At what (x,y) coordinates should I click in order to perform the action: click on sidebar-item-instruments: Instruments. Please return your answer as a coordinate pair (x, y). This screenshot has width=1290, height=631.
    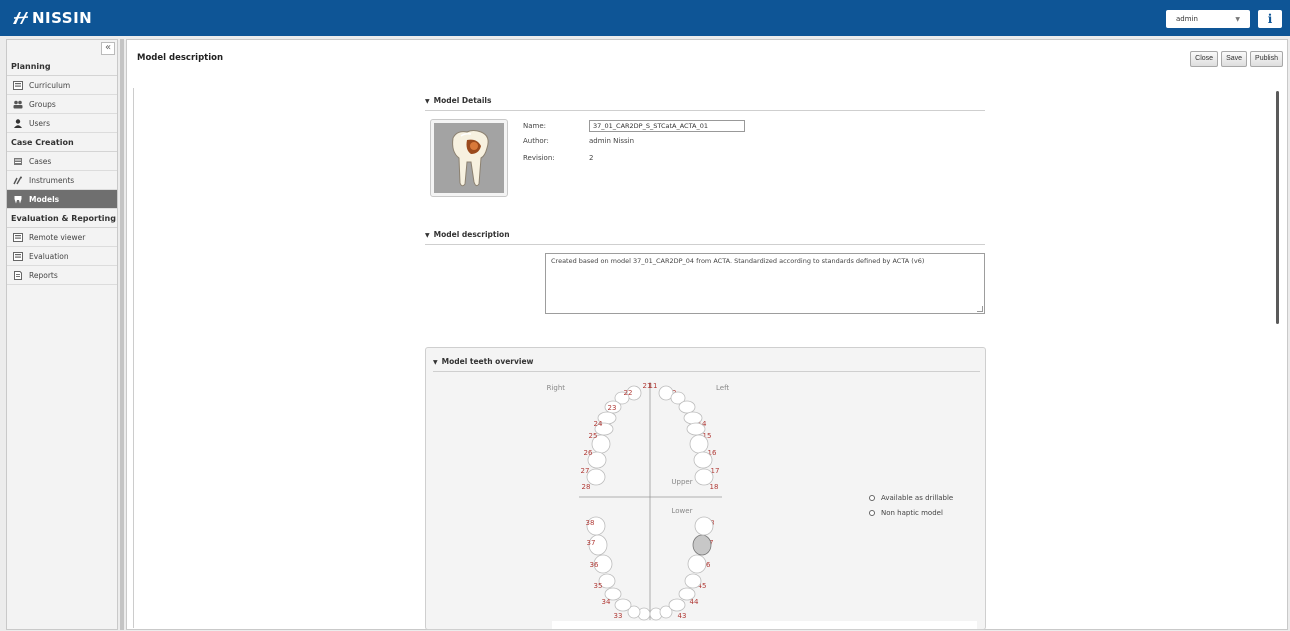
    Looking at the image, I should click on (62, 180).